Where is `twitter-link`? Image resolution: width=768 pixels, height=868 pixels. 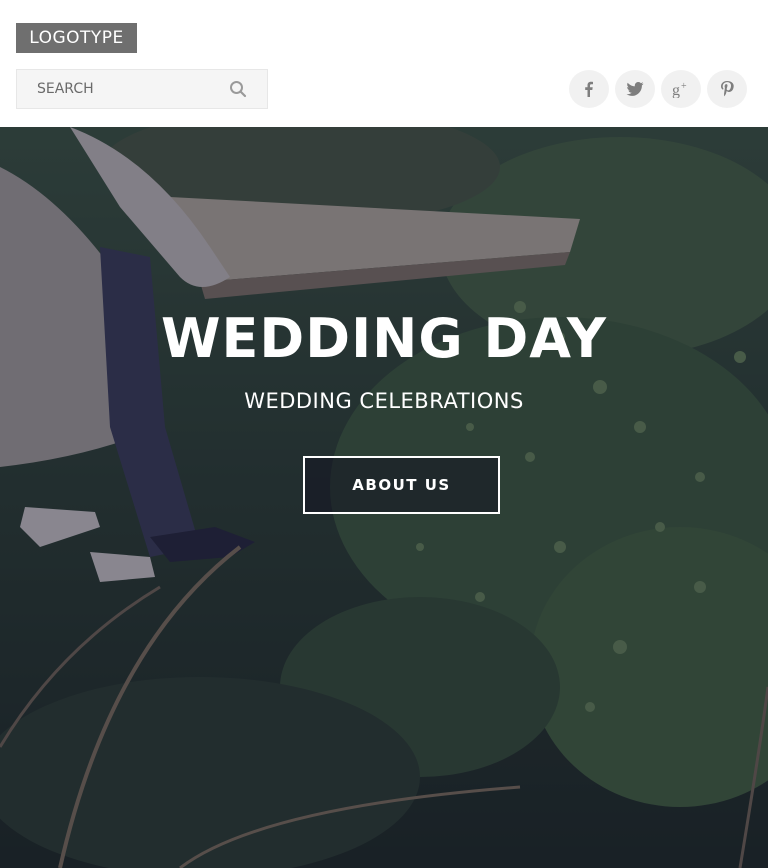
twitter-link is located at coordinates (635, 89).